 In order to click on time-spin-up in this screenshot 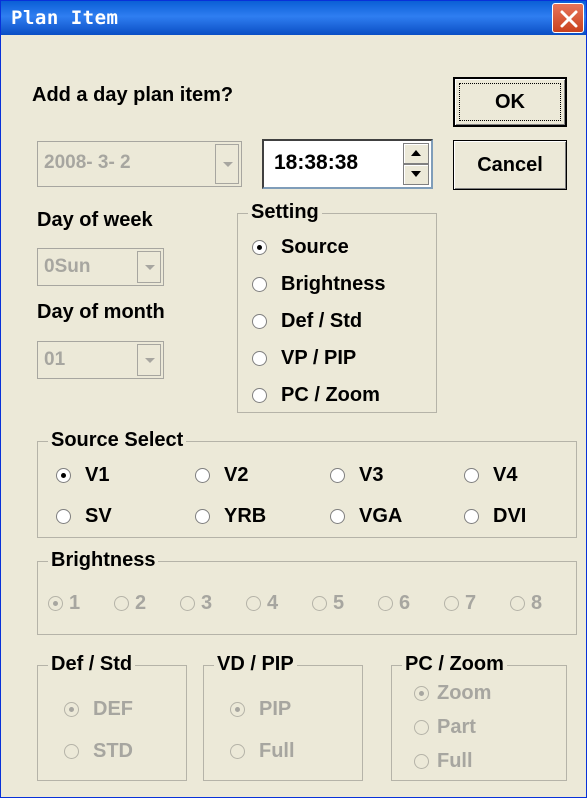, I will do `click(416, 153)`.